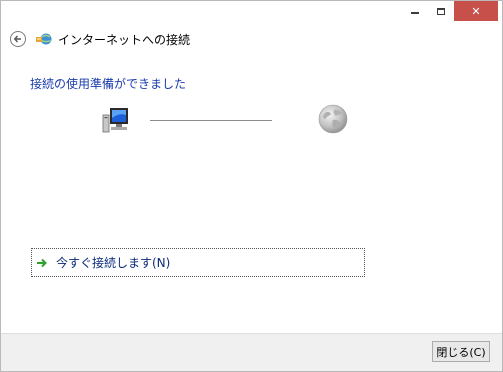 The width and height of the screenshot is (503, 372). I want to click on page-heading: 接続の使用準備ができました, so click(108, 84).